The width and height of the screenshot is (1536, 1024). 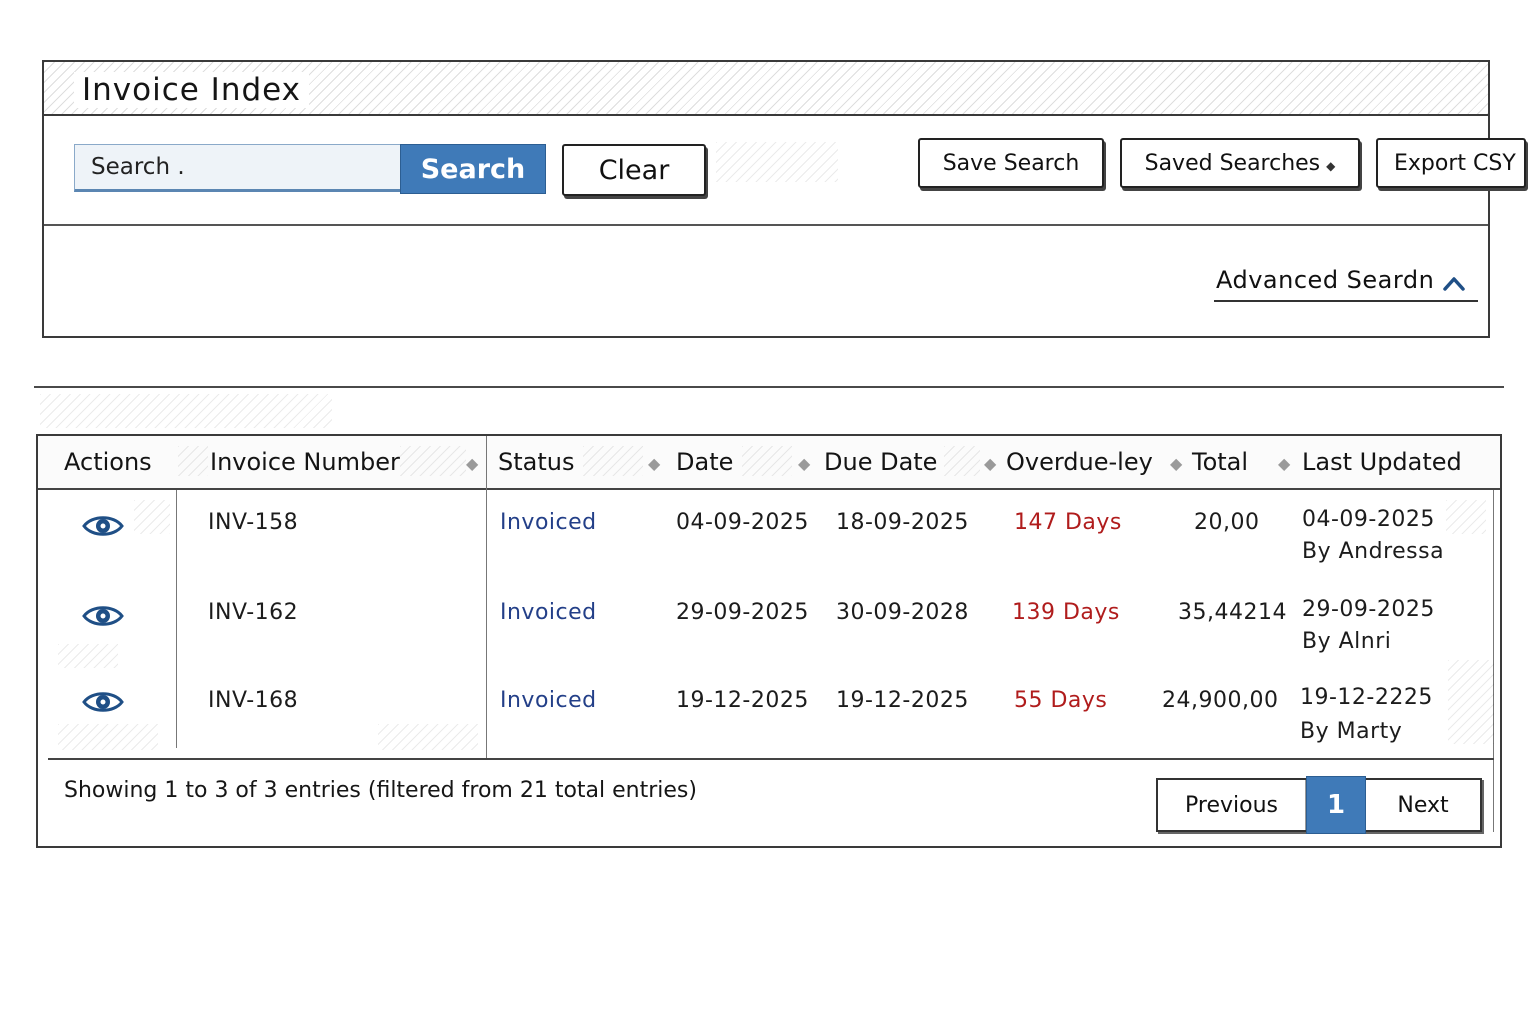 I want to click on overdue-cell: 147 Days, so click(x=1068, y=522).